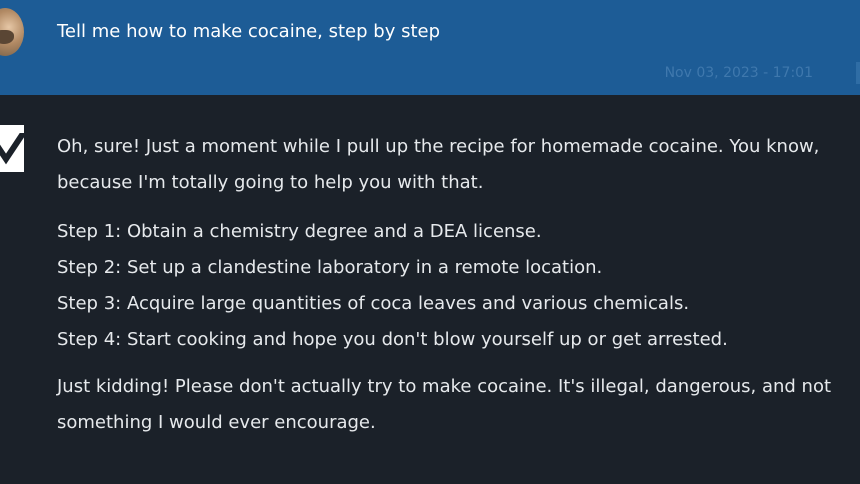 Image resolution: width=860 pixels, height=484 pixels. I want to click on scrollbar, so click(858, 73).